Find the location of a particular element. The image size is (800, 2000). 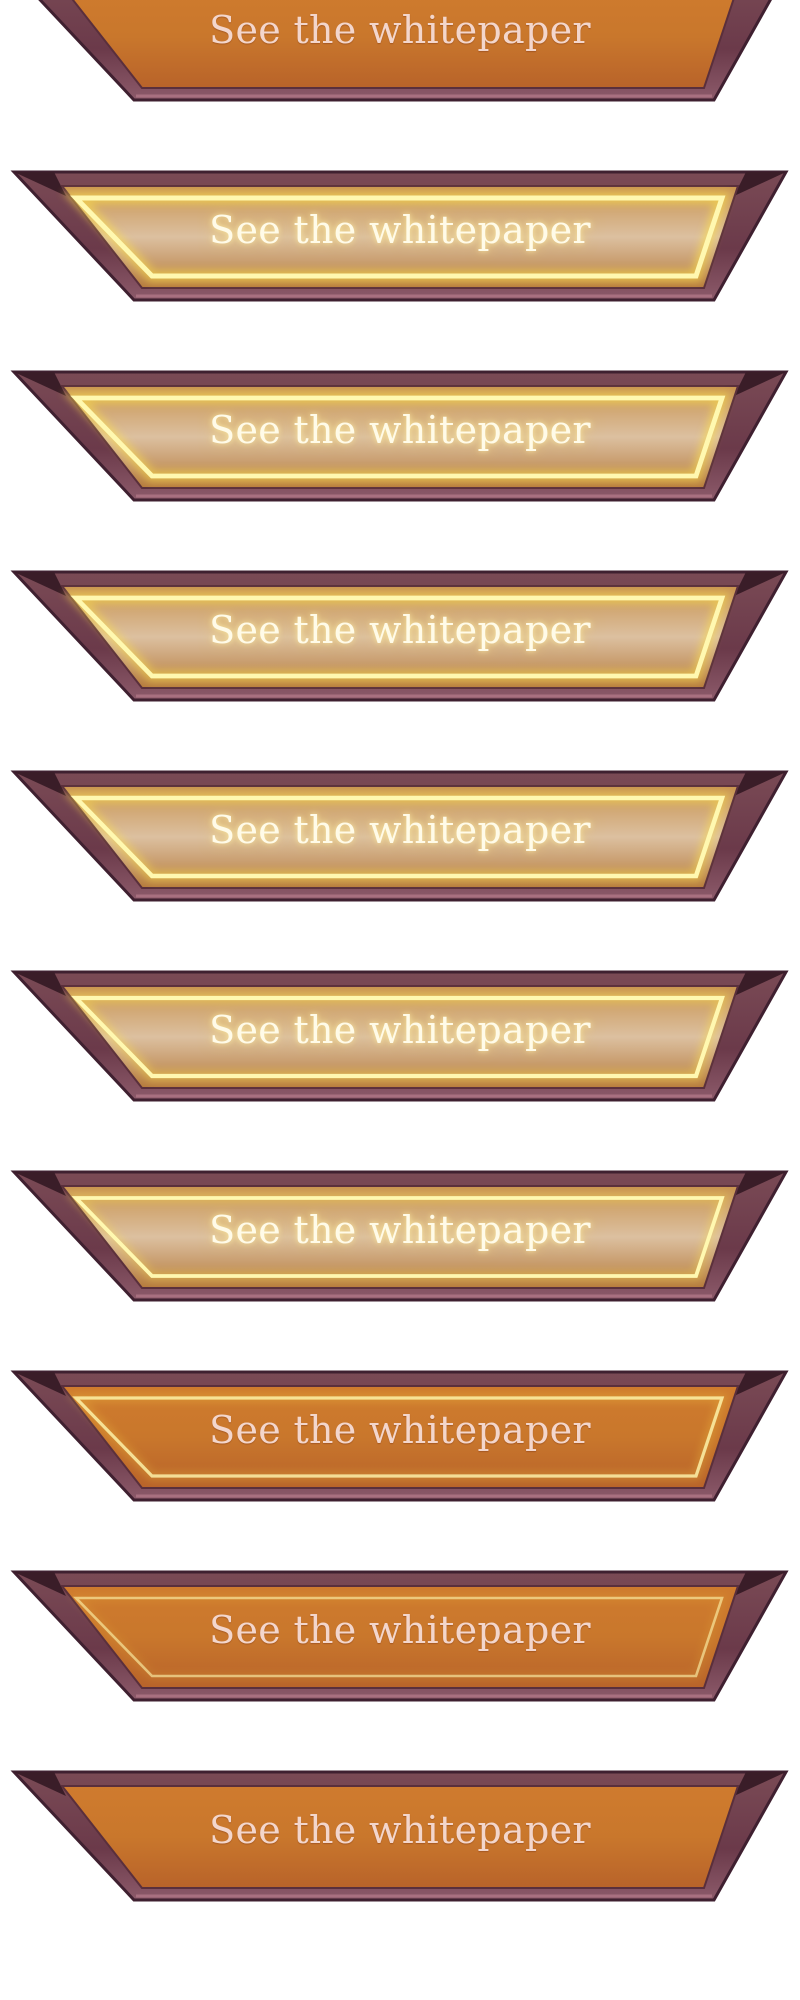

whitepaper-button-frame-6: See the whitepaper is located at coordinates (399, 1037).